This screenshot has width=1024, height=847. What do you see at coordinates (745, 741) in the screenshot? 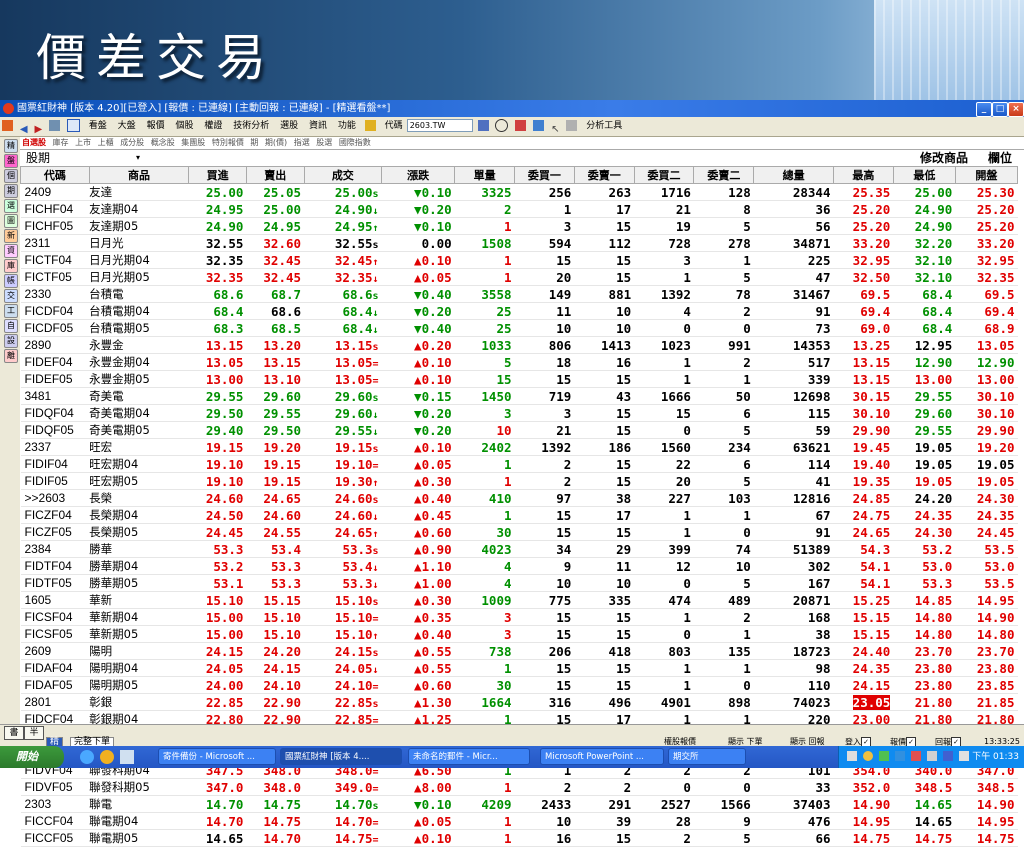
I see `show-order-button: 顯示 下單` at bounding box center [745, 741].